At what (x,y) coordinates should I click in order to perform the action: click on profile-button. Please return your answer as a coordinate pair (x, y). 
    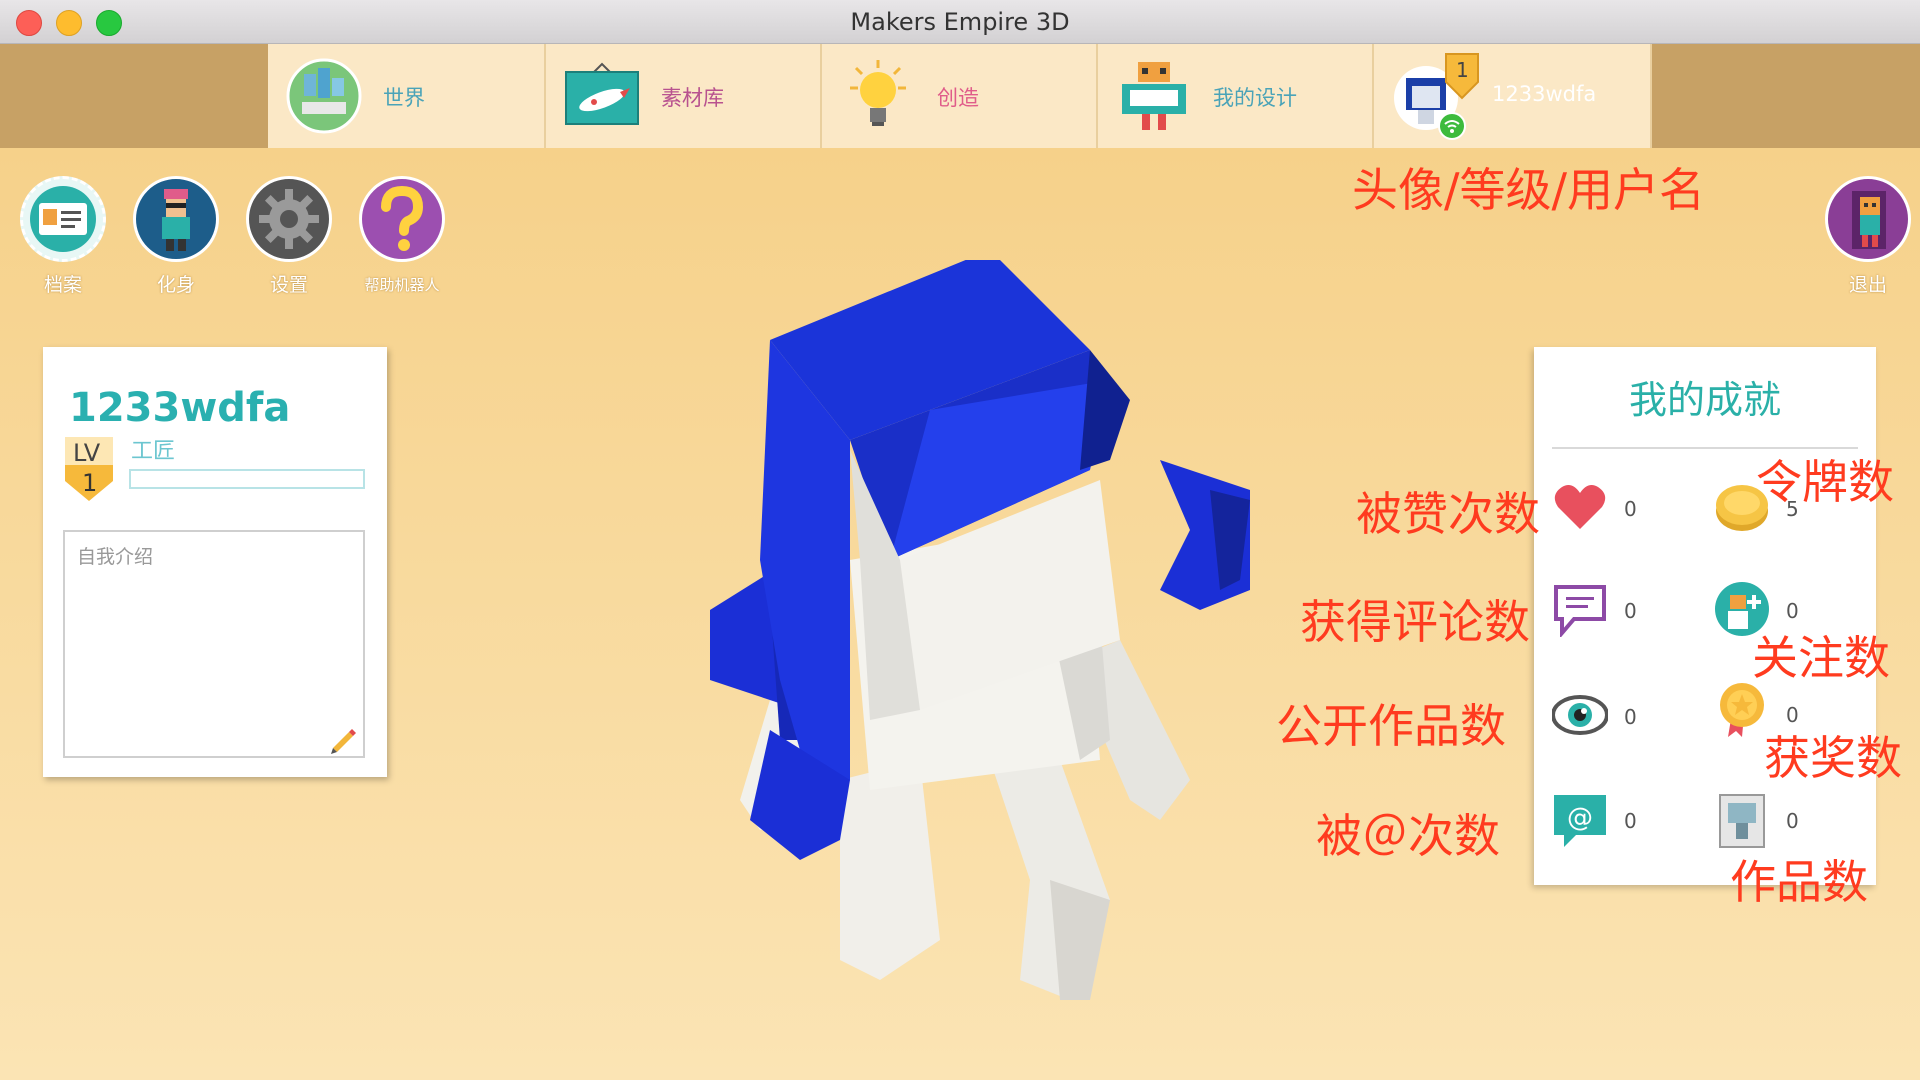
    Looking at the image, I should click on (63, 219).